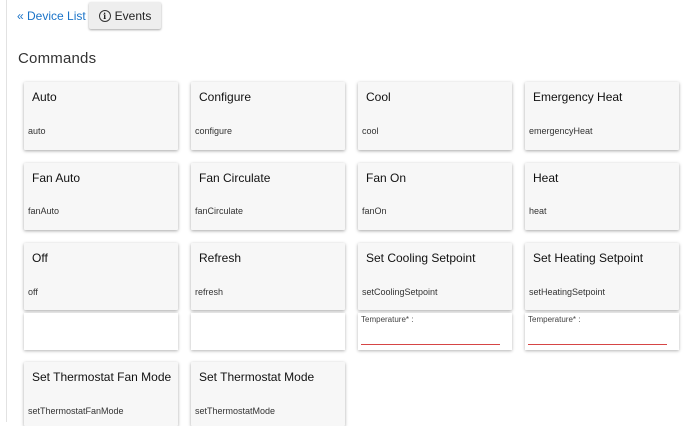 The height and width of the screenshot is (426, 690). I want to click on command-name: configure, so click(214, 131).